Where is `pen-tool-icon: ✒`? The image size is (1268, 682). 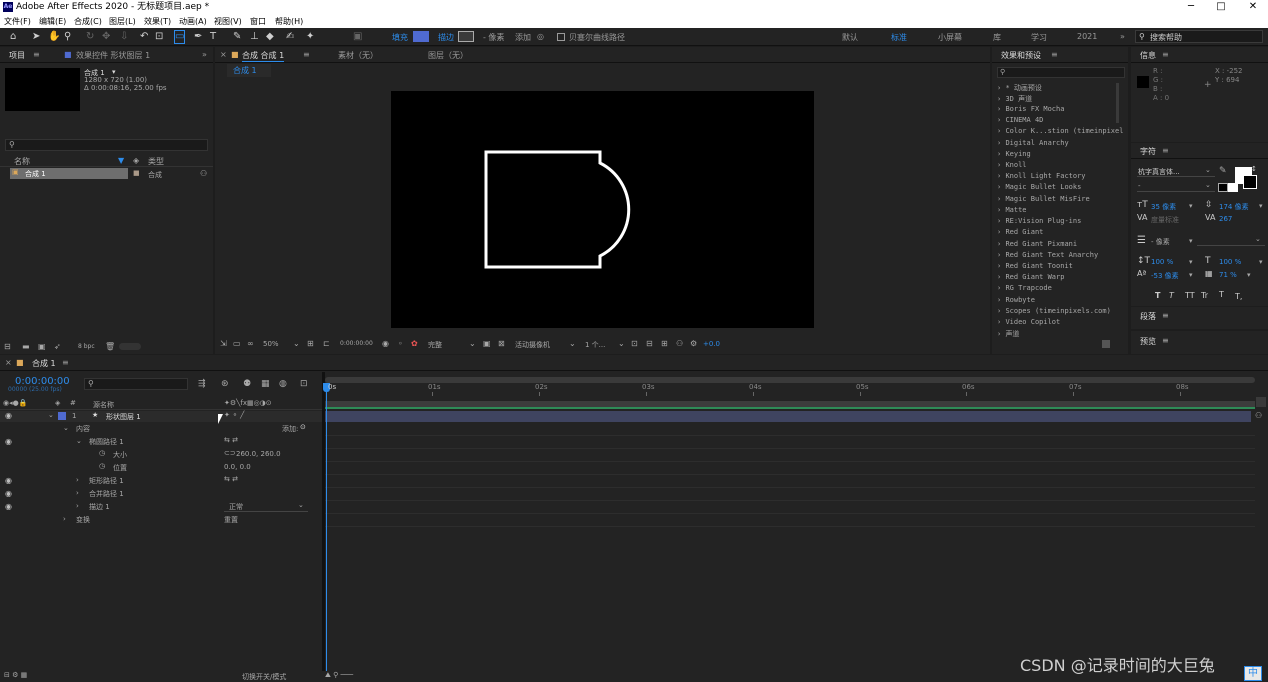 pen-tool-icon: ✒ is located at coordinates (198, 37).